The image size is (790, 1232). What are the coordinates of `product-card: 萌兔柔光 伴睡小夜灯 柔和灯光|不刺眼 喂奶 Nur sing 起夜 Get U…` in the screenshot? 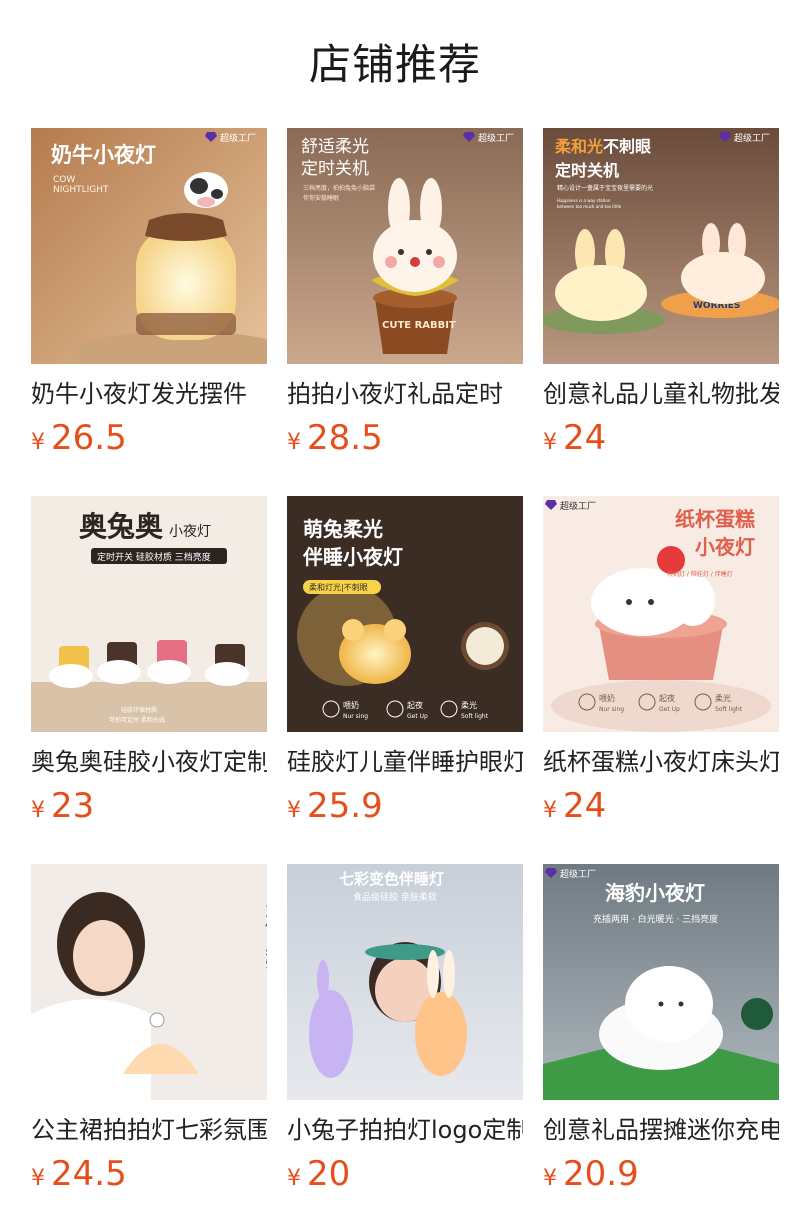 It's located at (405, 666).